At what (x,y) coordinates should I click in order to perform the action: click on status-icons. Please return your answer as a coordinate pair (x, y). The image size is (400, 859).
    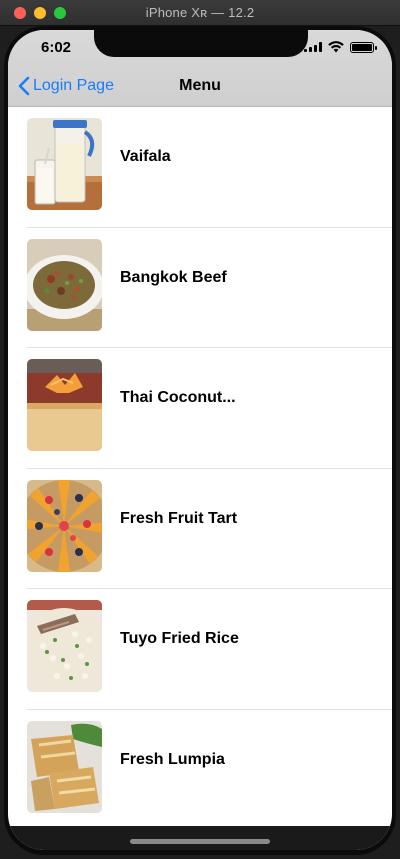
    Looking at the image, I should click on (340, 47).